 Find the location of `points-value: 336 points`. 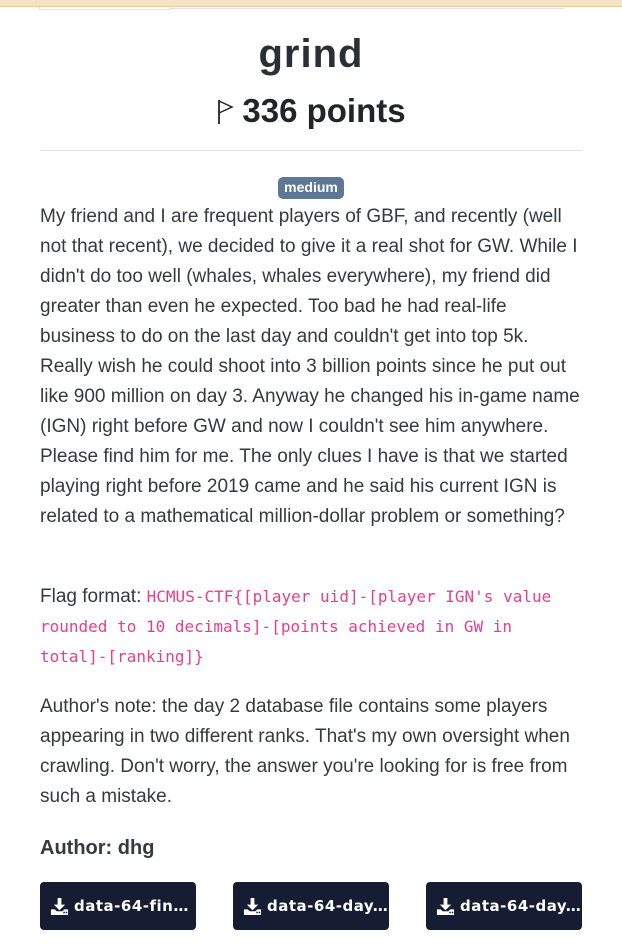

points-value: 336 points is located at coordinates (324, 110).